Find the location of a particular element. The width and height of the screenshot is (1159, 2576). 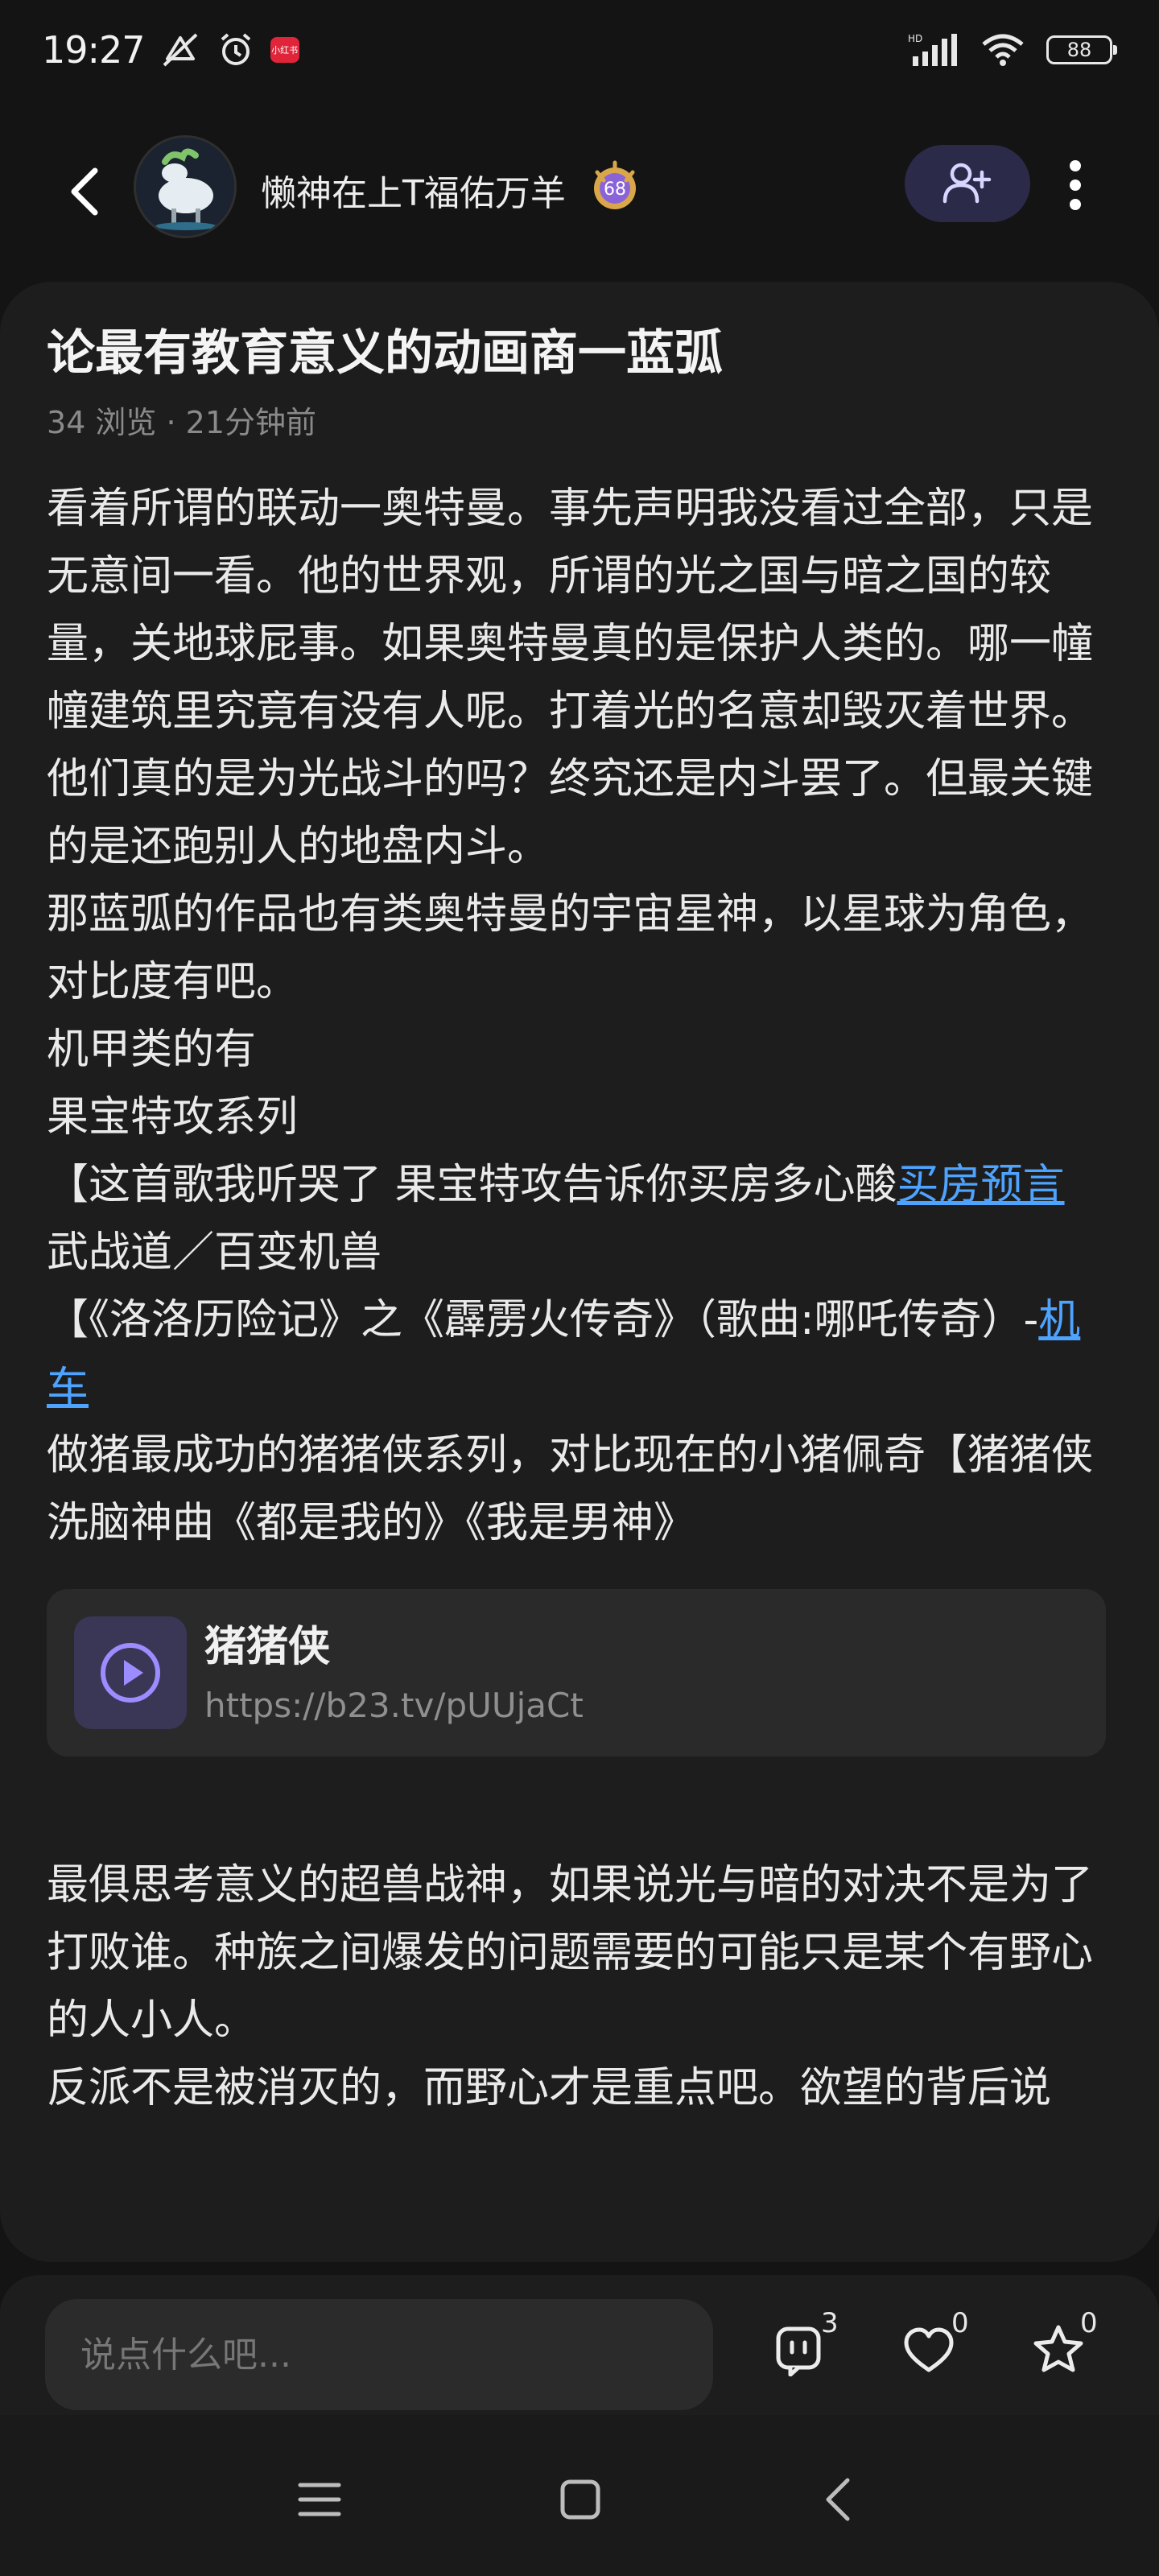

back-button is located at coordinates (84, 191).